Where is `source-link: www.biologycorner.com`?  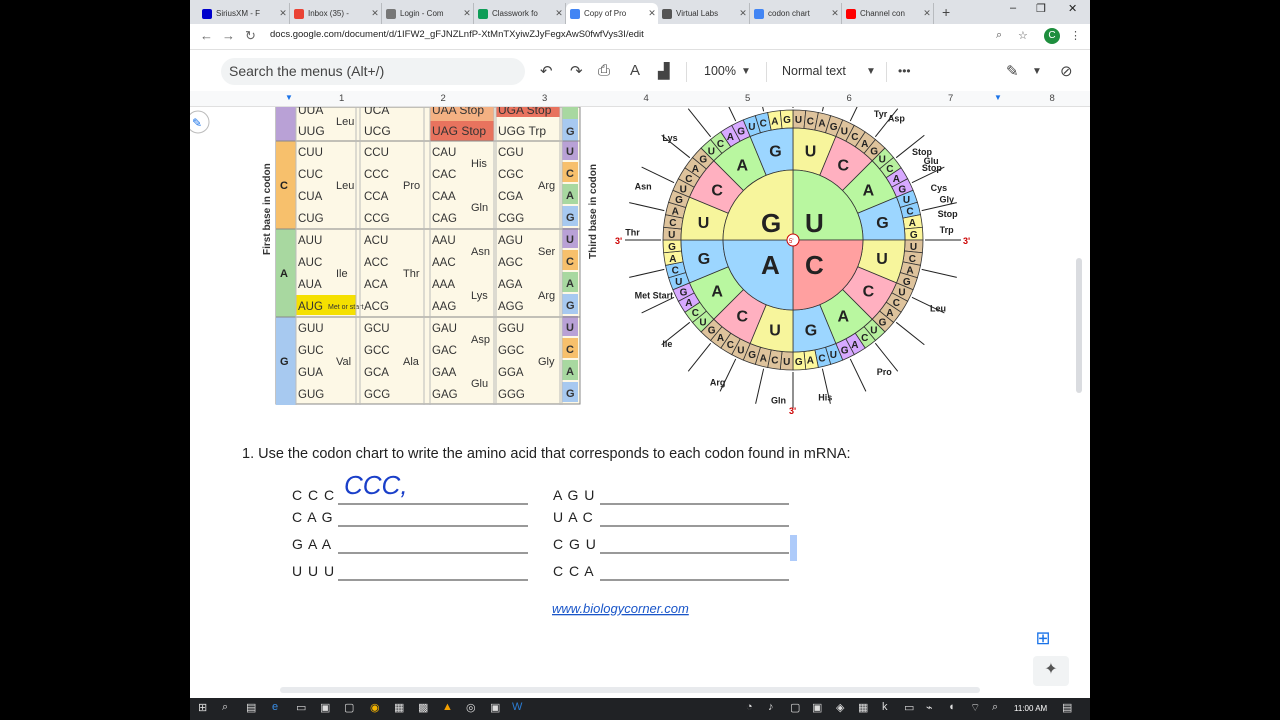
source-link: www.biologycorner.com is located at coordinates (620, 608).